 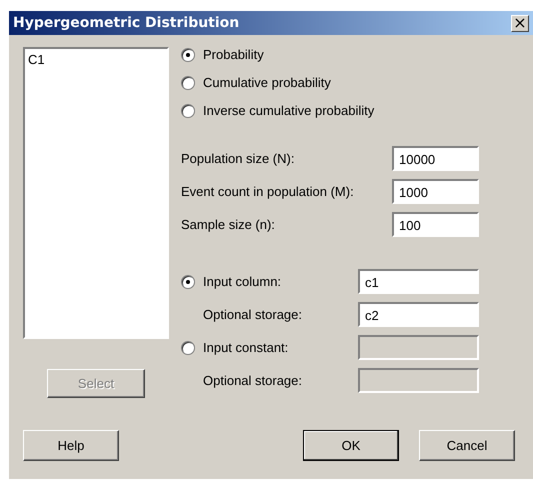 I want to click on dialog-button: Cancel, so click(x=467, y=445).